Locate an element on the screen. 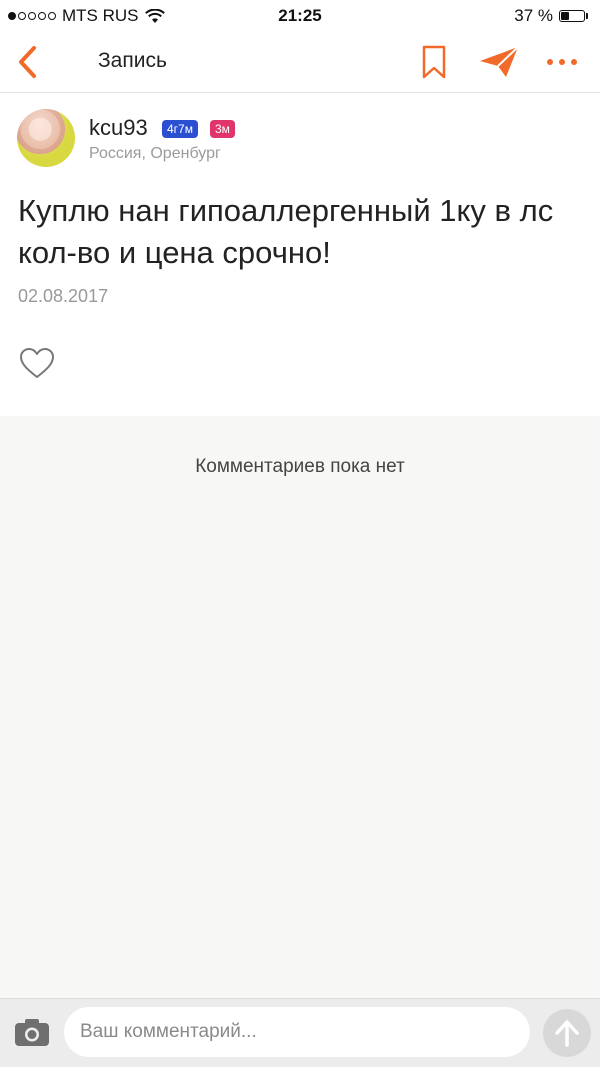 The width and height of the screenshot is (600, 1067). send-button is located at coordinates (567, 1033).